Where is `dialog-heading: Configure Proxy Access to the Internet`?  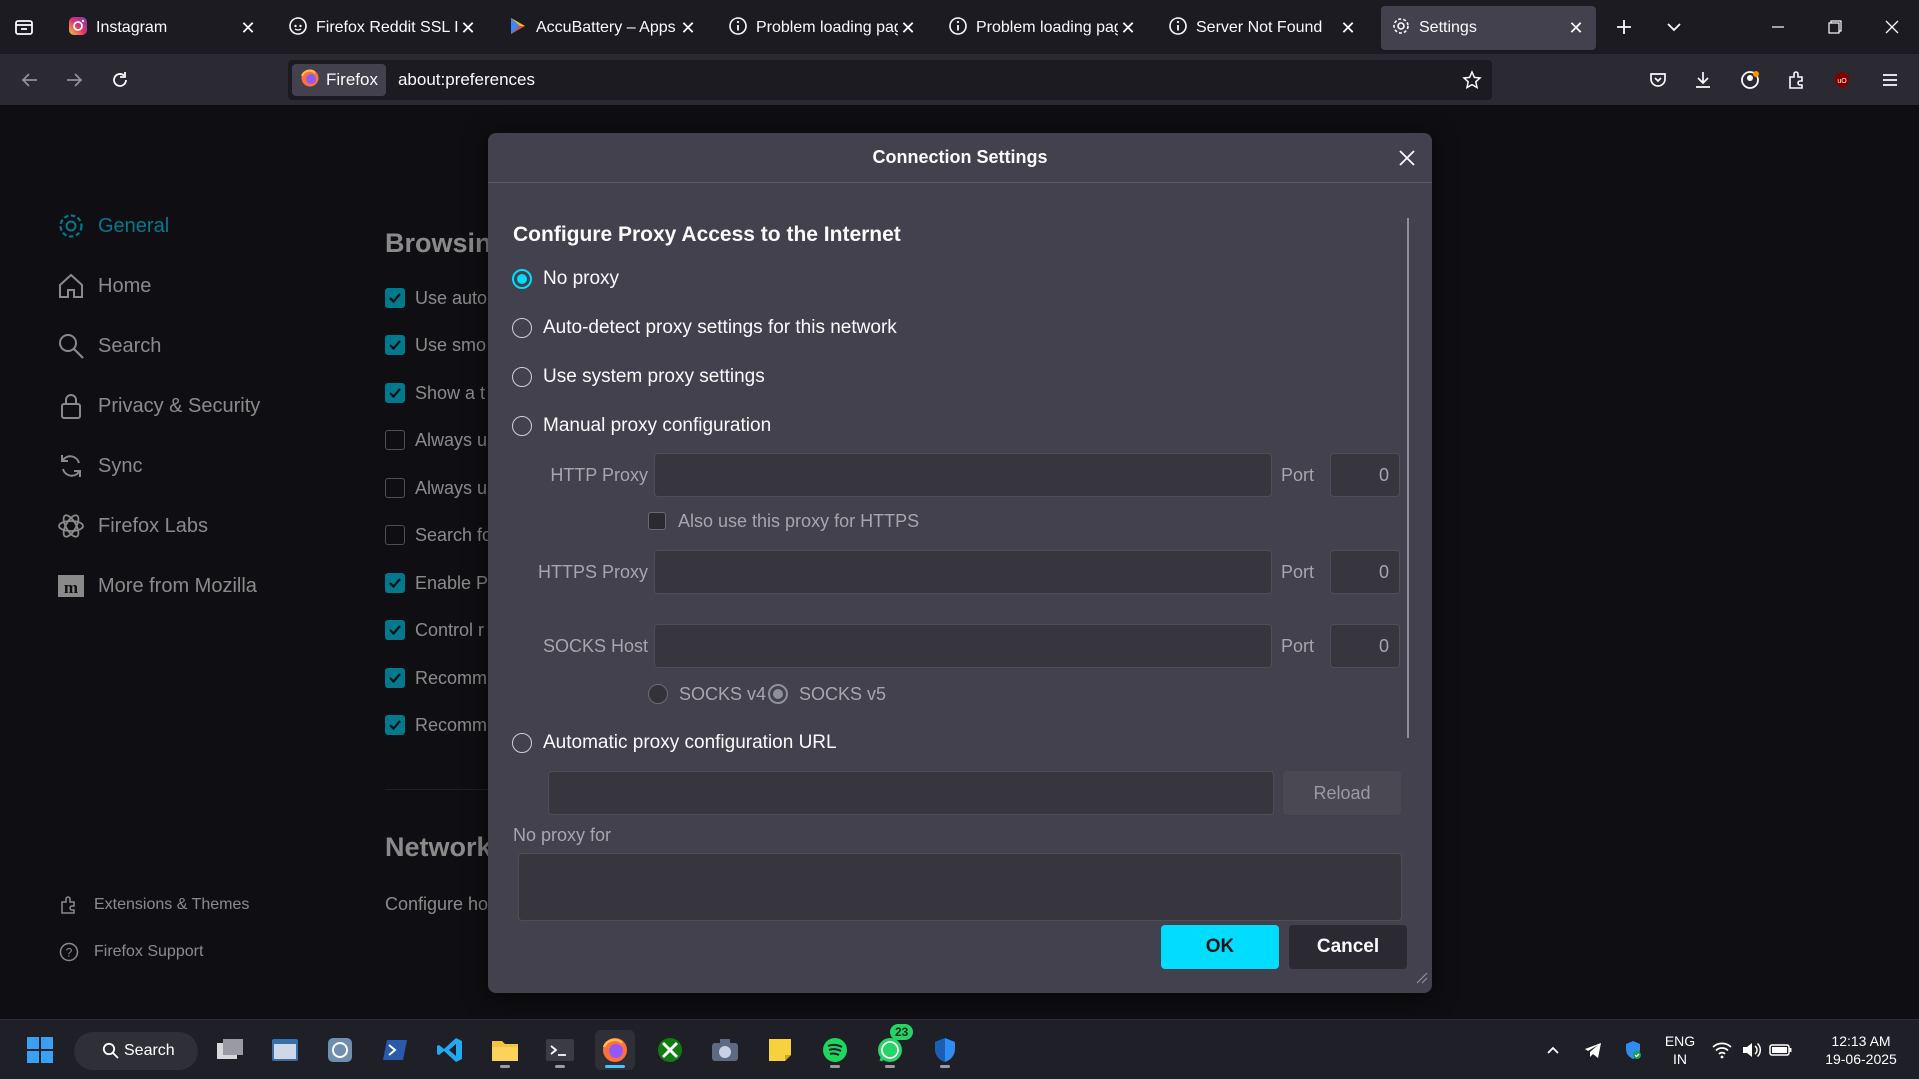
dialog-heading: Configure Proxy Access to the Internet is located at coordinates (707, 234).